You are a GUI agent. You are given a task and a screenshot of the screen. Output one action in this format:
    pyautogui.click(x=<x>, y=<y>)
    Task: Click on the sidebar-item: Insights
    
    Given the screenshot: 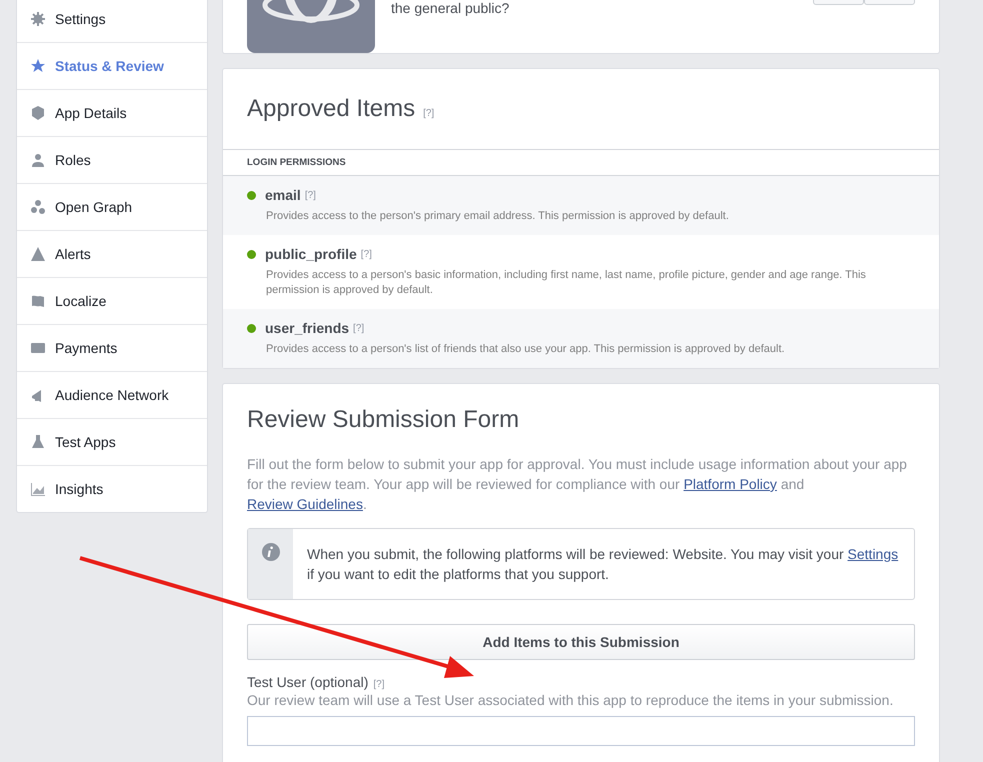 What is the action you would take?
    pyautogui.click(x=112, y=489)
    